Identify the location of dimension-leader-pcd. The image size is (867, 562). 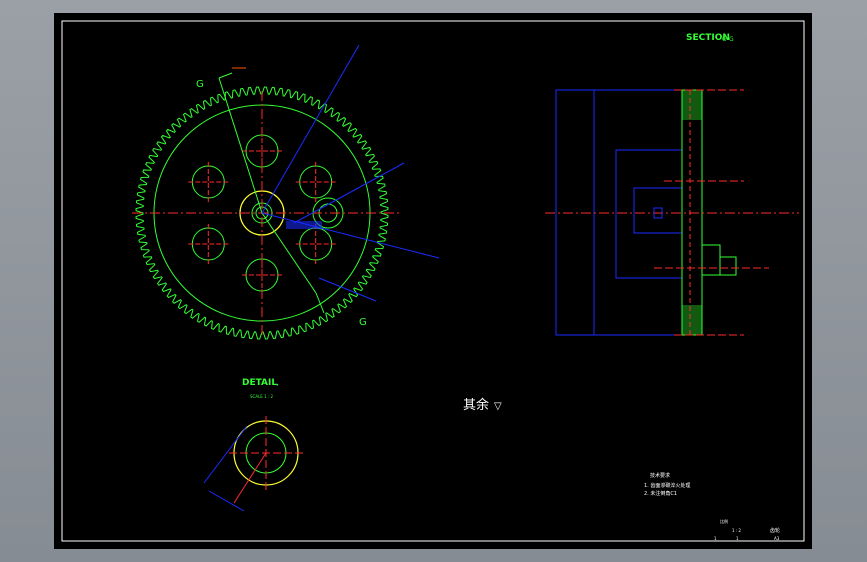
(347, 289).